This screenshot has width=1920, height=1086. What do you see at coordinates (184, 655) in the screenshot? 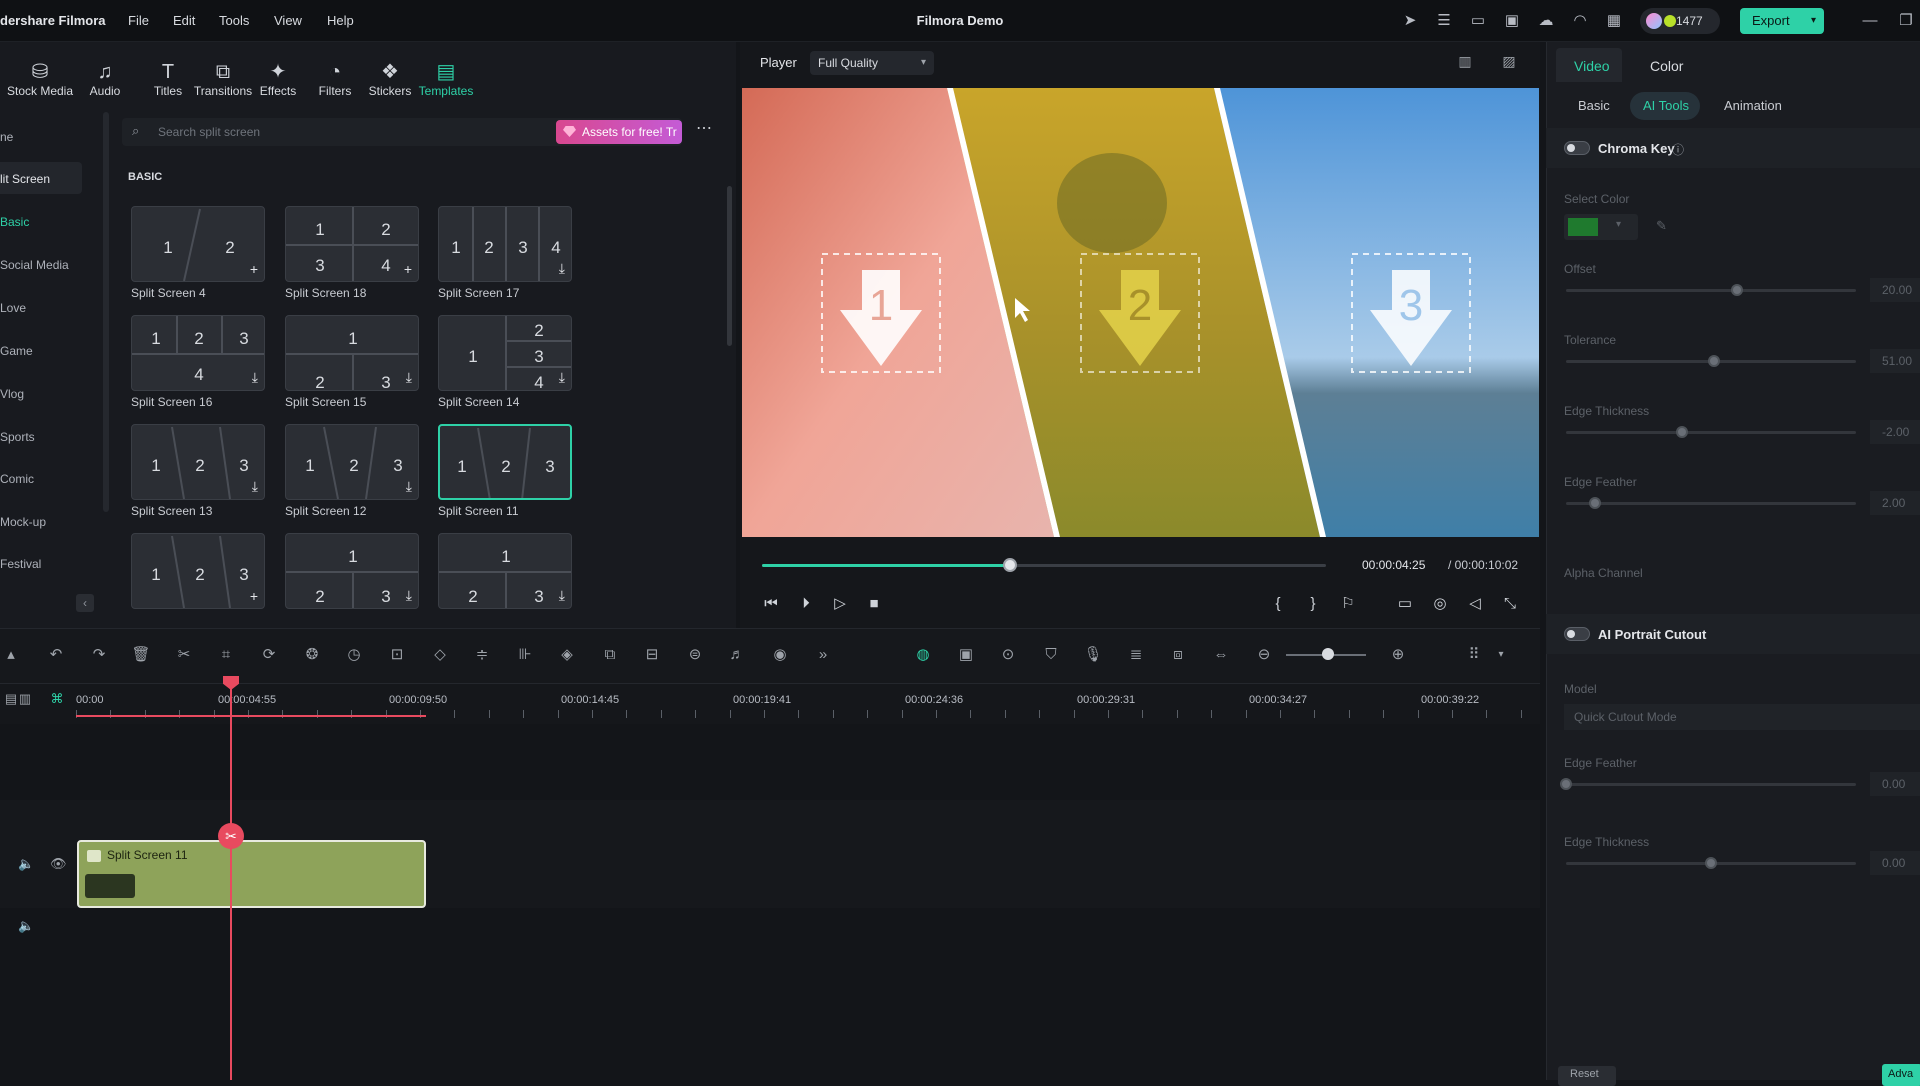
I see `cut-icon: ✂` at bounding box center [184, 655].